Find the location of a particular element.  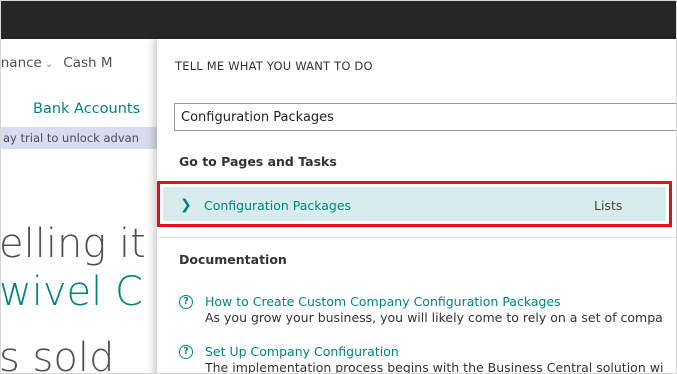

result-configuration-packages: ❯ Configuration Packages Lists is located at coordinates (414, 204).